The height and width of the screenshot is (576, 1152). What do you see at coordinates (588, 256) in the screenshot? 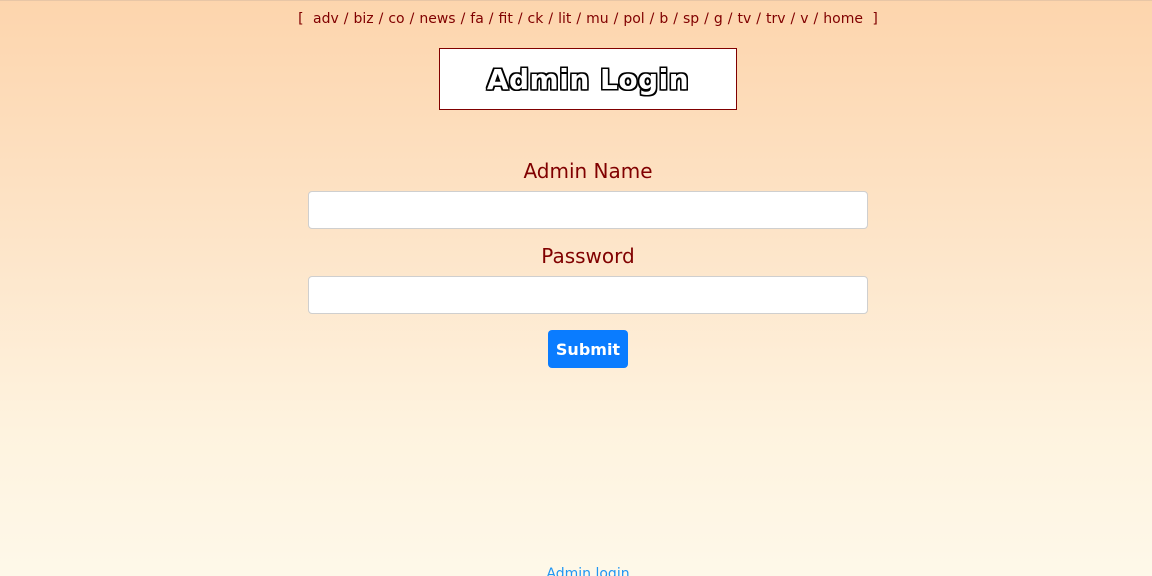
I see `password-label: Password` at bounding box center [588, 256].